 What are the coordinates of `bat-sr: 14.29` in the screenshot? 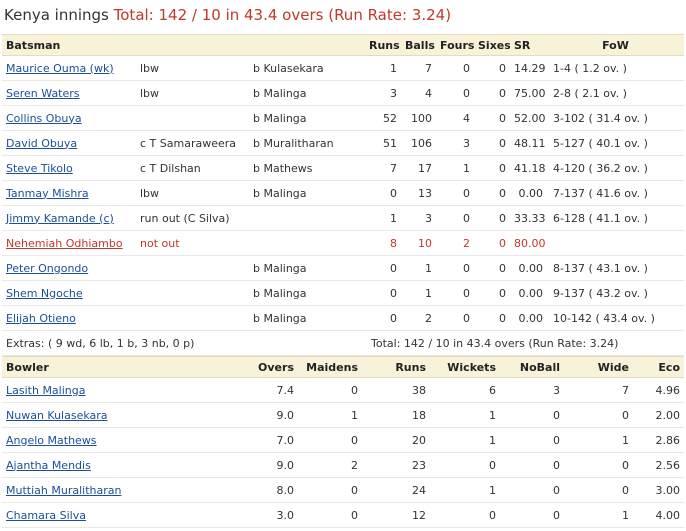 It's located at (528, 68).